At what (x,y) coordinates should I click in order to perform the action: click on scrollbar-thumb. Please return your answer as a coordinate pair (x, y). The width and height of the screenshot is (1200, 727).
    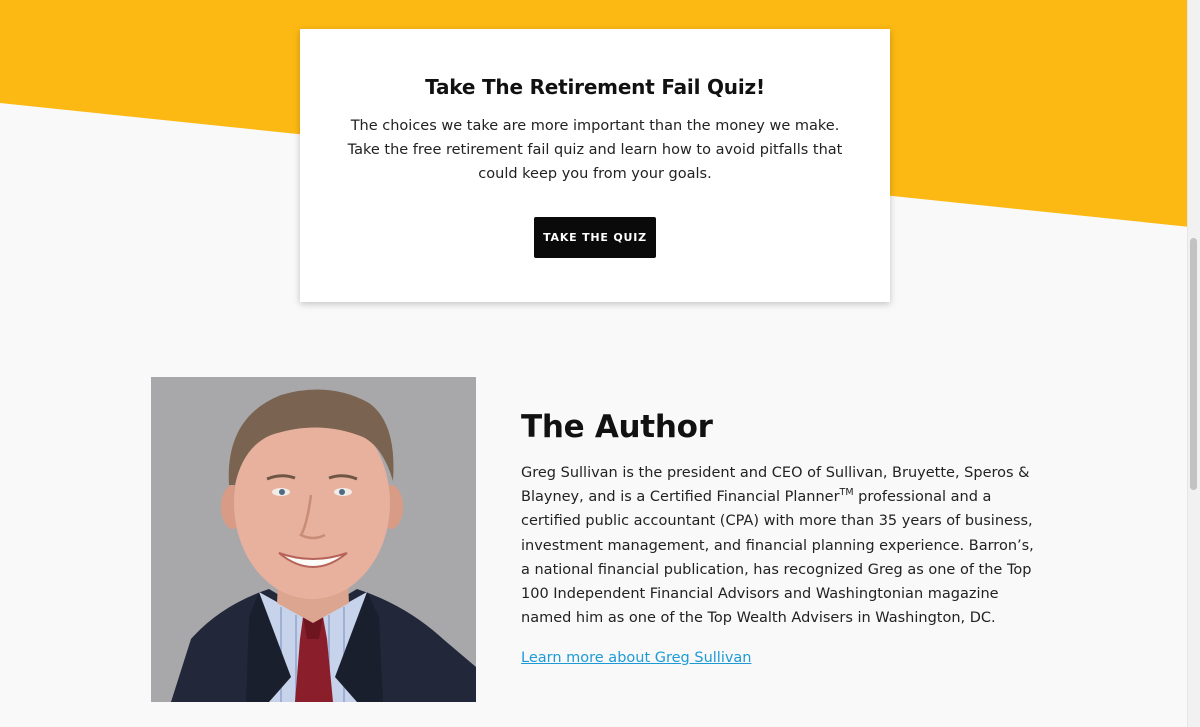
    Looking at the image, I should click on (1193, 364).